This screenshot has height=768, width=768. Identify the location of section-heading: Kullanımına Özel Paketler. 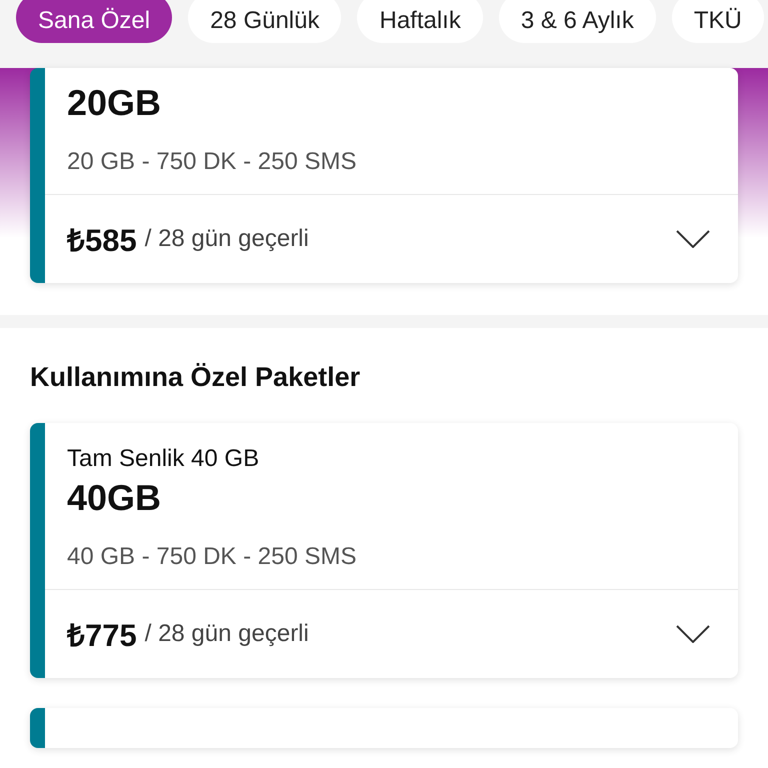
(196, 377).